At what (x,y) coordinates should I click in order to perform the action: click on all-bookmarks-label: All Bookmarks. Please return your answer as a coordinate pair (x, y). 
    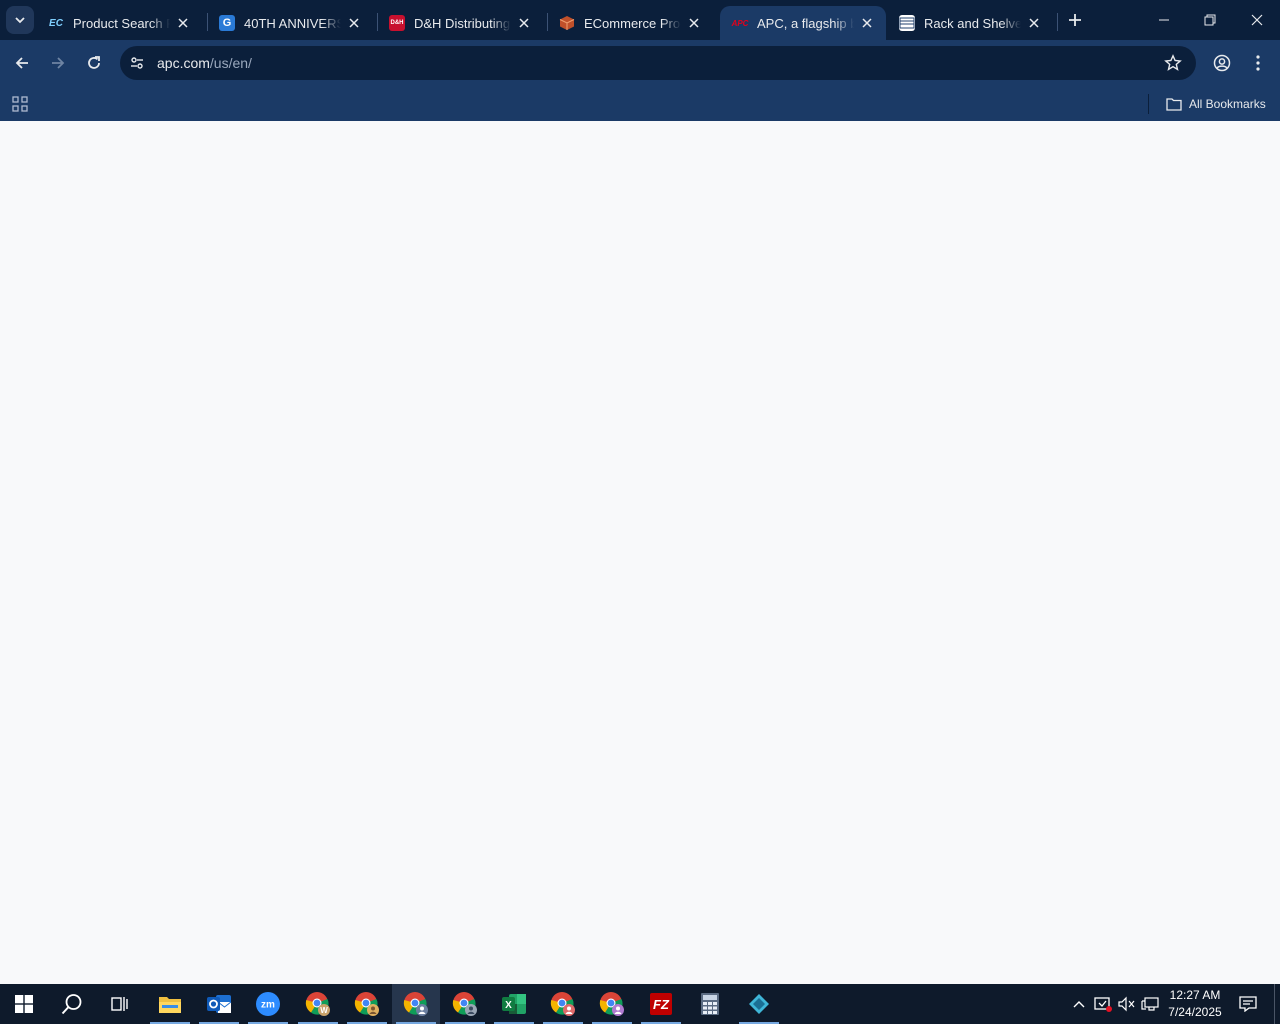
    Looking at the image, I should click on (1227, 104).